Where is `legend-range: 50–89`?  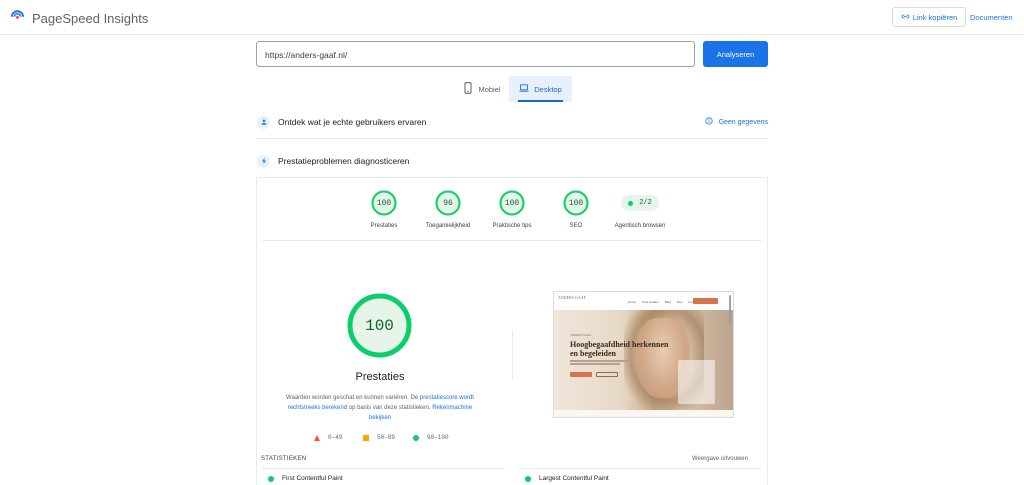
legend-range: 50–89 is located at coordinates (386, 437).